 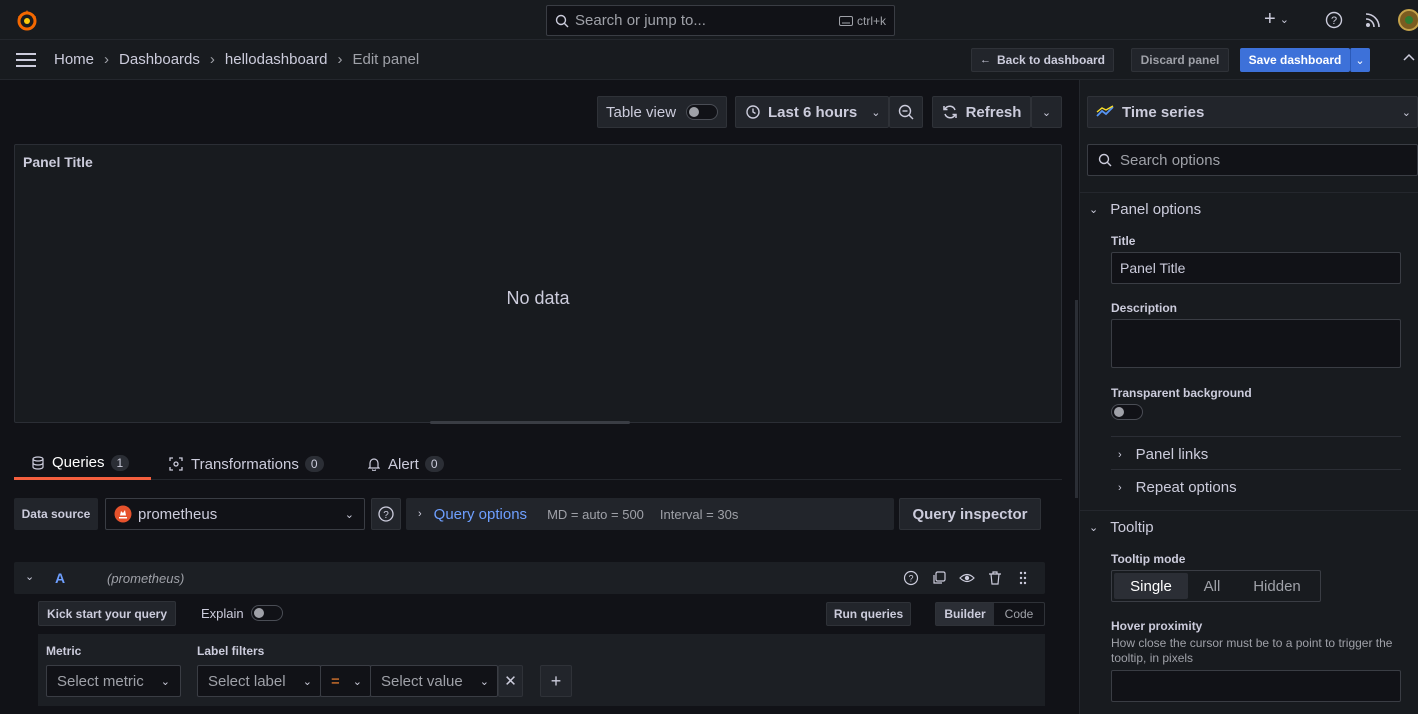 I want to click on operator-value: =, so click(x=335, y=681).